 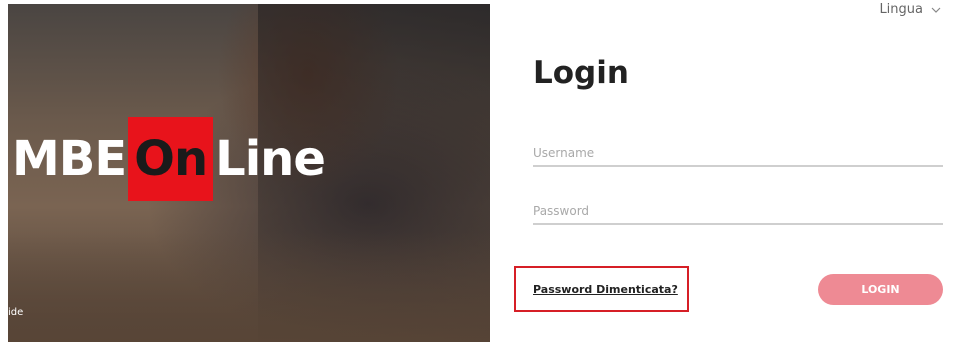 I want to click on forgot-password-link: Password Dimenticata?, so click(x=605, y=289).